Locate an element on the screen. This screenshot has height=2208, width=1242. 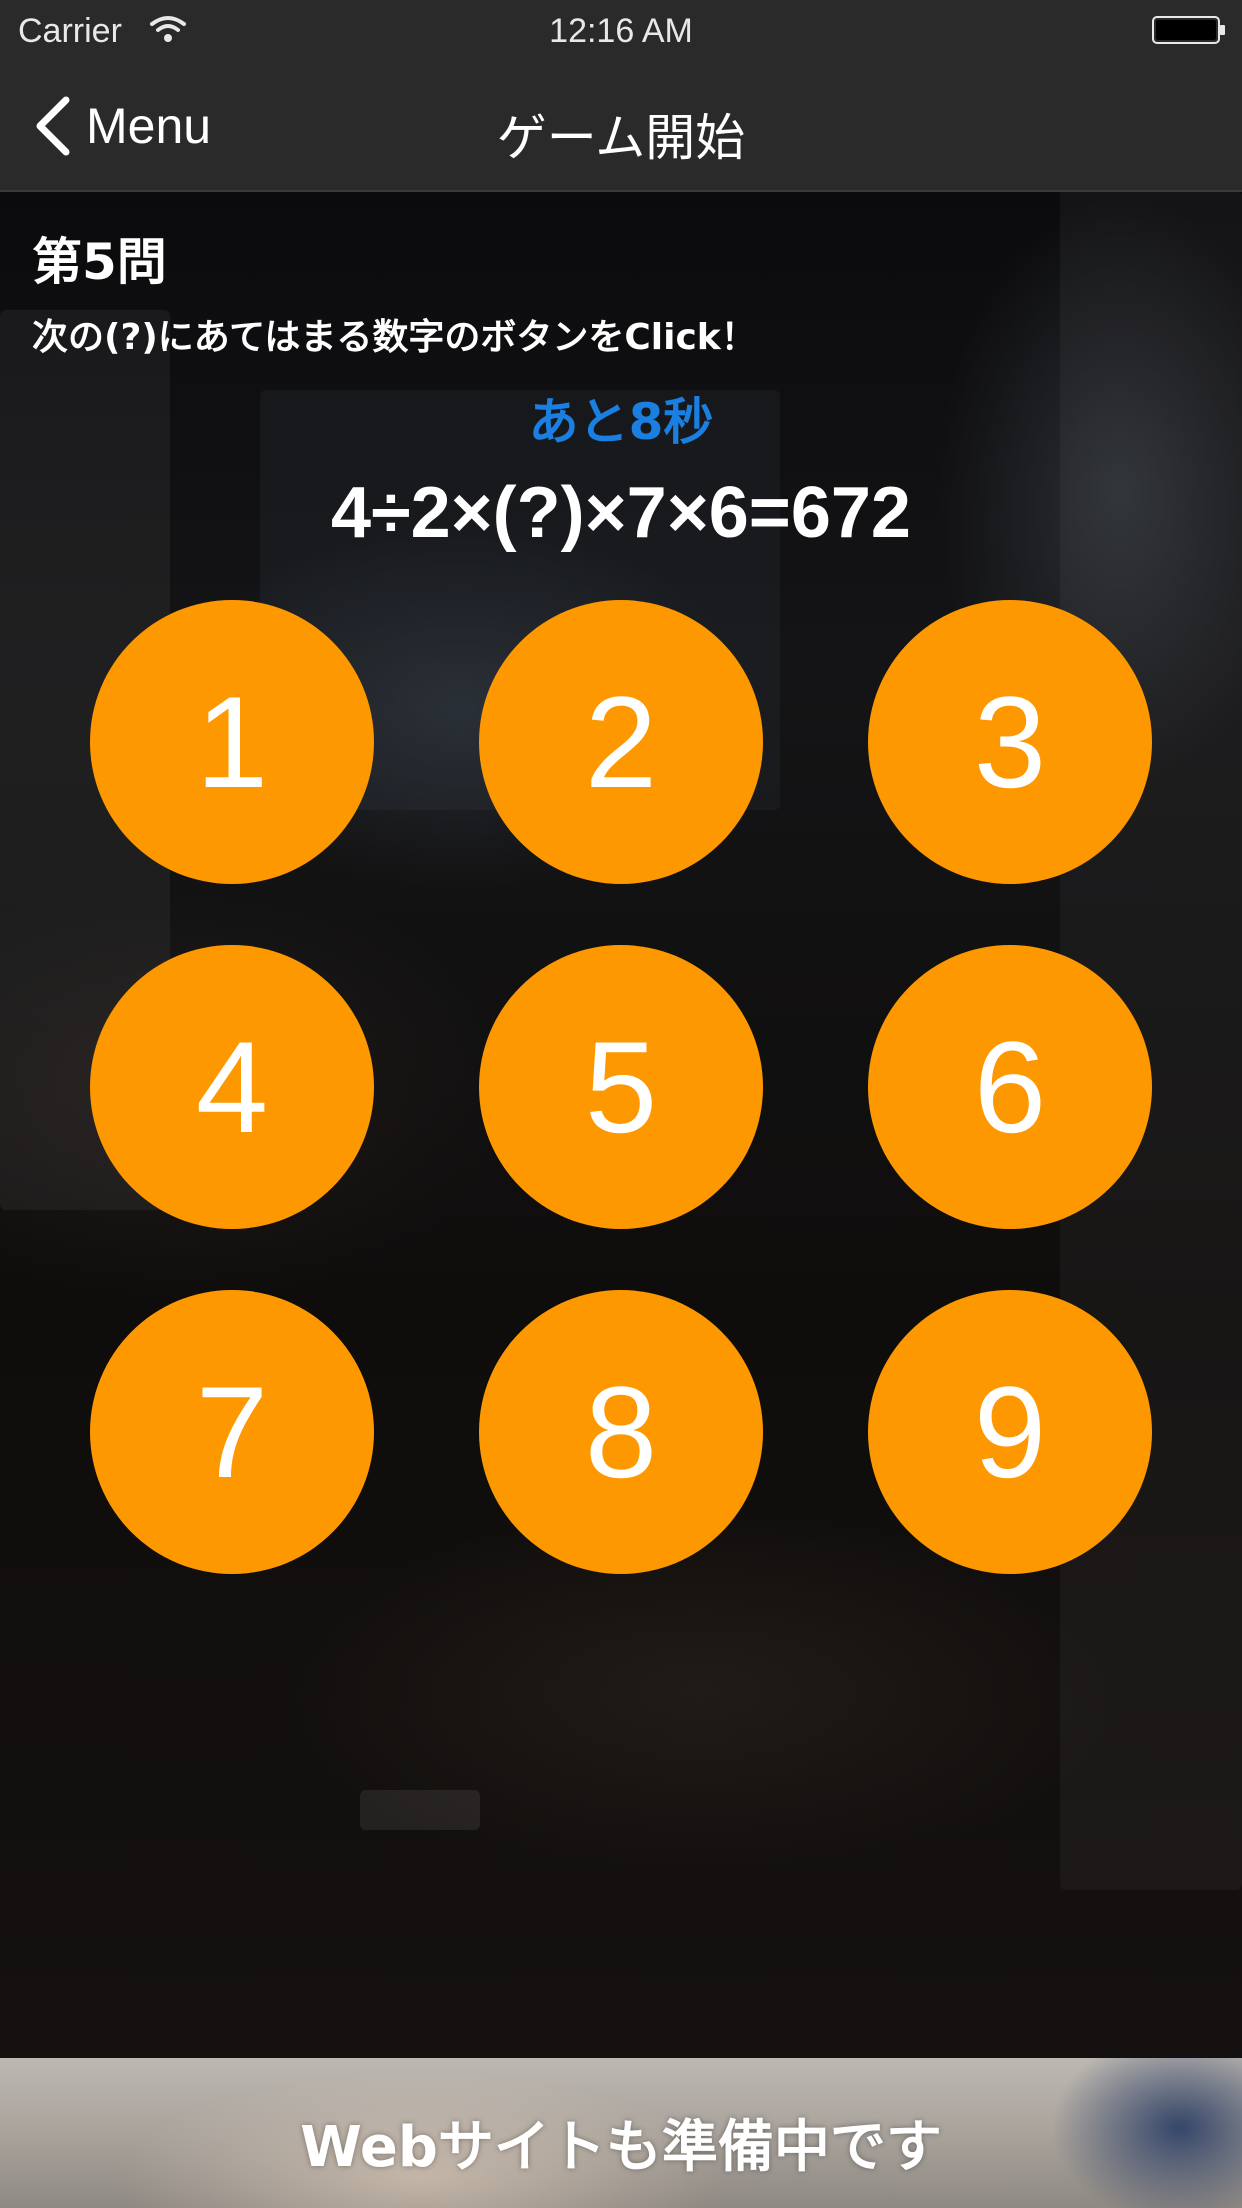
clock: 12:16 AM is located at coordinates (621, 31).